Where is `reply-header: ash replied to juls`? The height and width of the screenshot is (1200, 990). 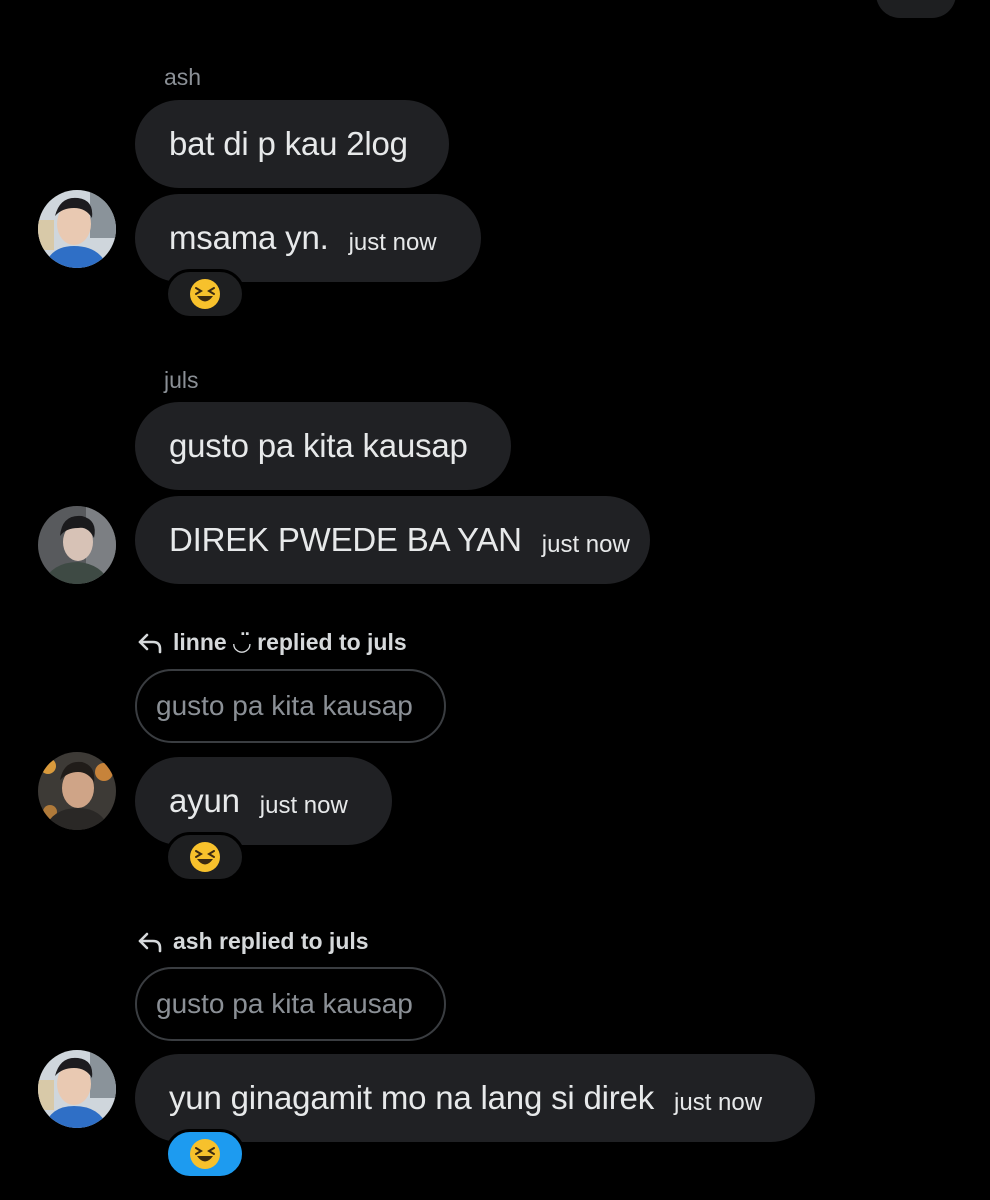
reply-header: ash replied to juls is located at coordinates (253, 941).